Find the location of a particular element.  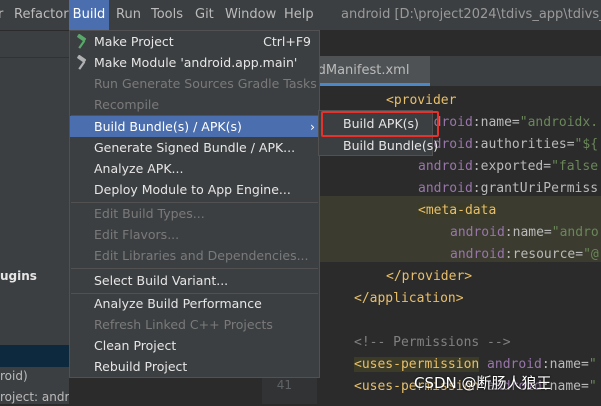

code-line: <!-- Permissions --> is located at coordinates (432, 342).